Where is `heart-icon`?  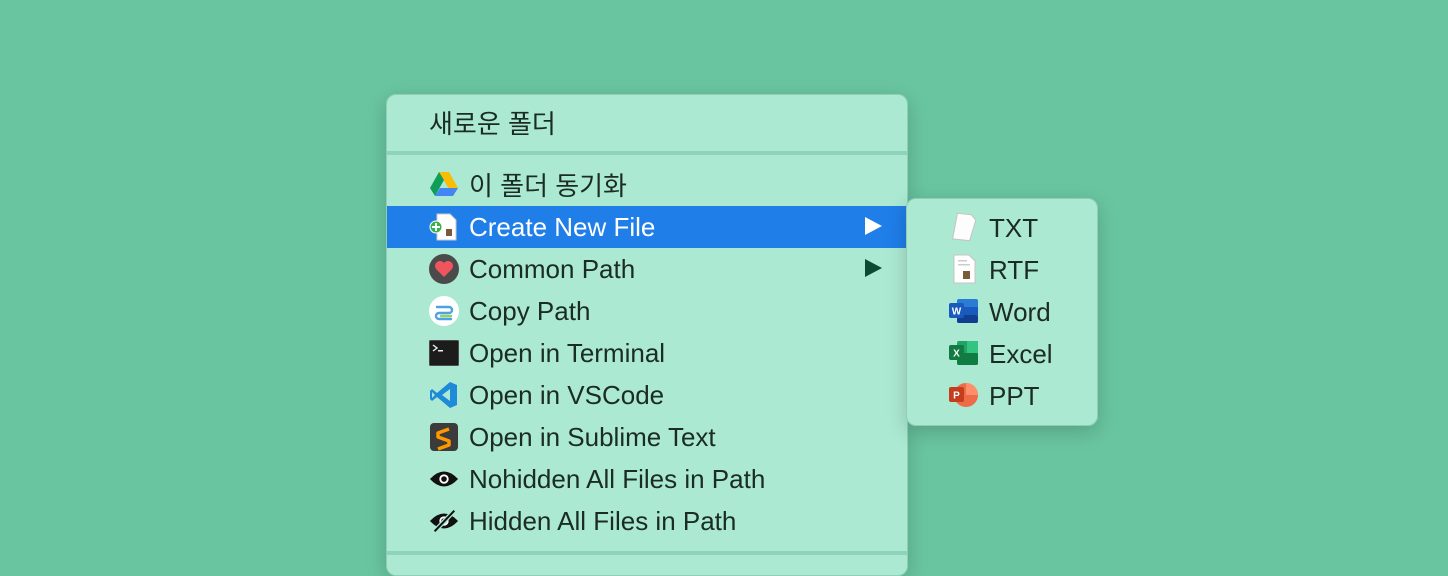 heart-icon is located at coordinates (444, 269).